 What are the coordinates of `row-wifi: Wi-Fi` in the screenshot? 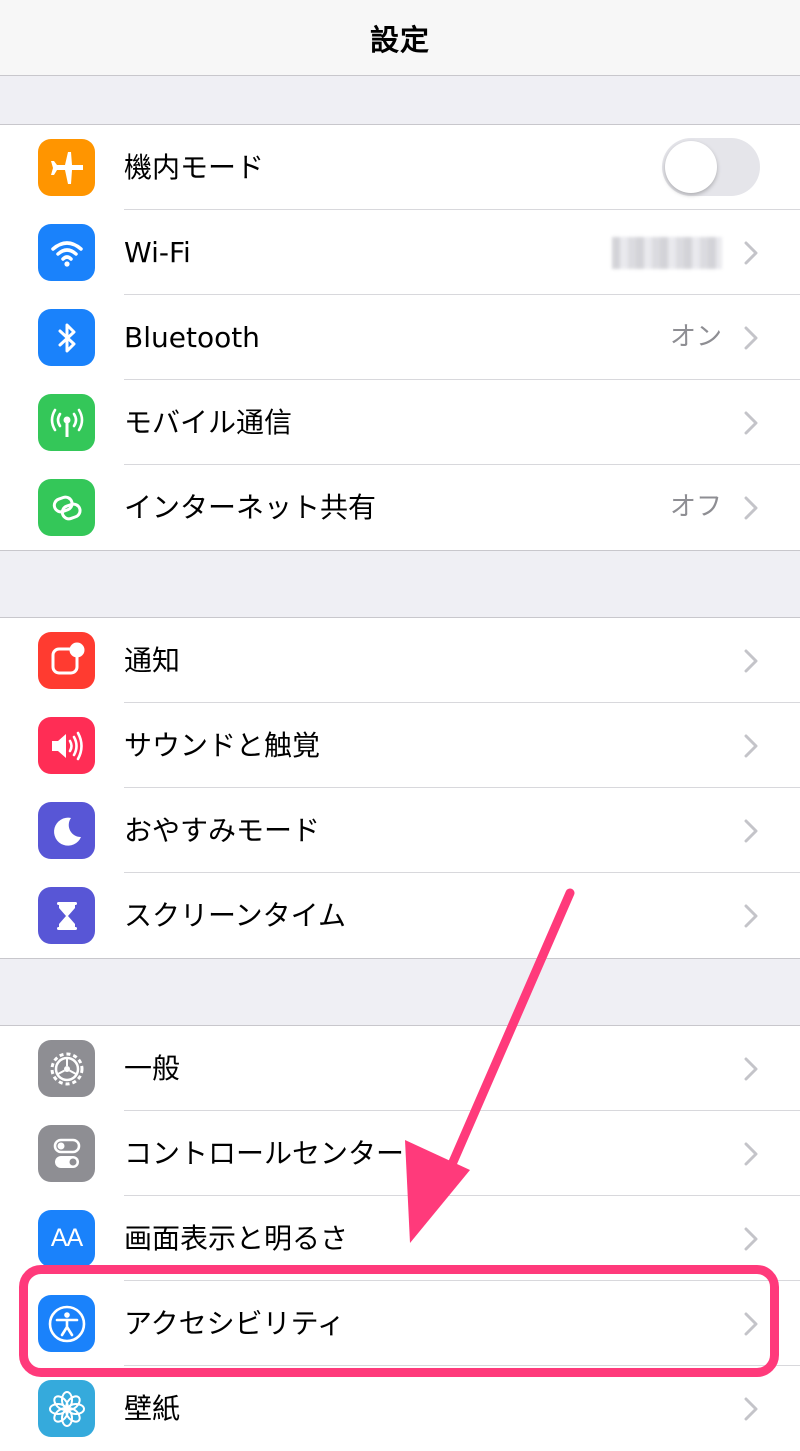 It's located at (400, 252).